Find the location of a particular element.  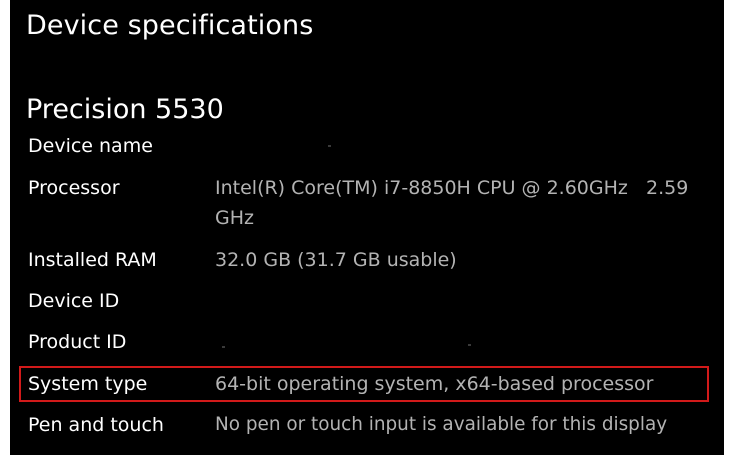

spec-label-processor: Processor is located at coordinates (74, 188).